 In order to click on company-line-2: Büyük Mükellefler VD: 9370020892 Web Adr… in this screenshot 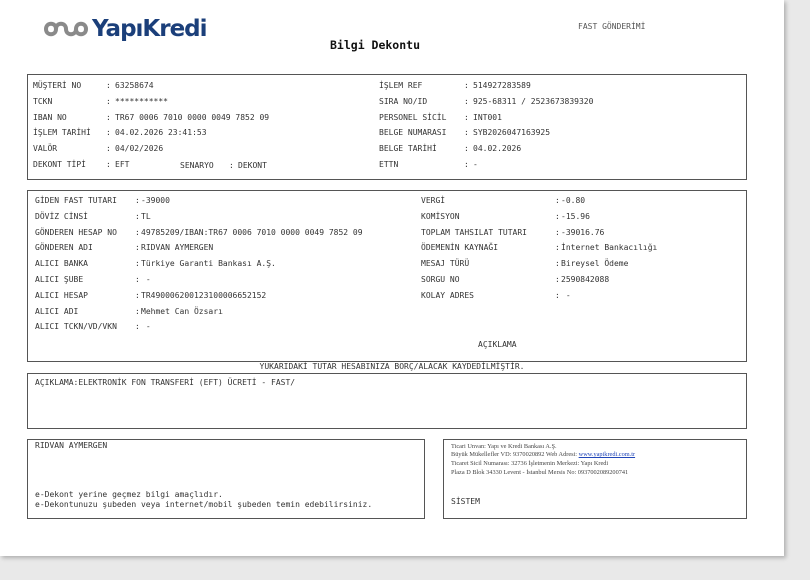, I will do `click(543, 455)`.